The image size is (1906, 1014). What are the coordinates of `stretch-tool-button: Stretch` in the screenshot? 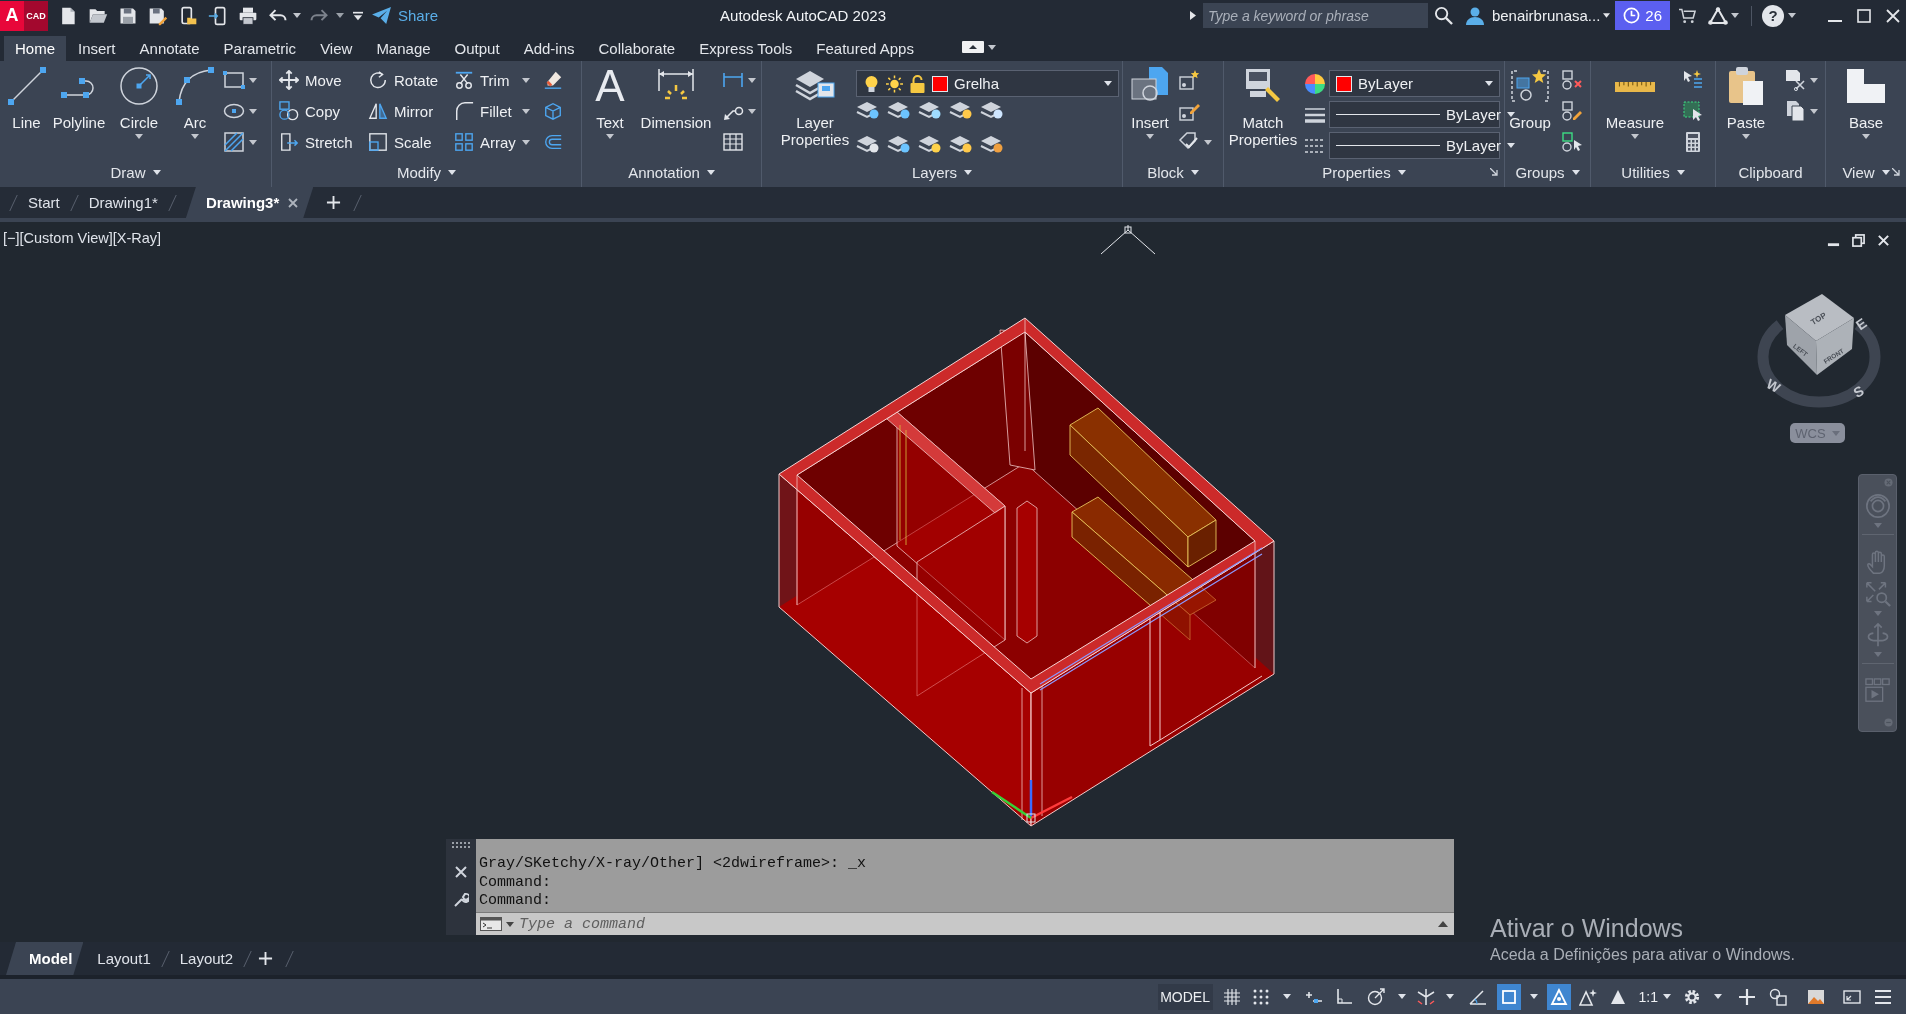 It's located at (323, 142).